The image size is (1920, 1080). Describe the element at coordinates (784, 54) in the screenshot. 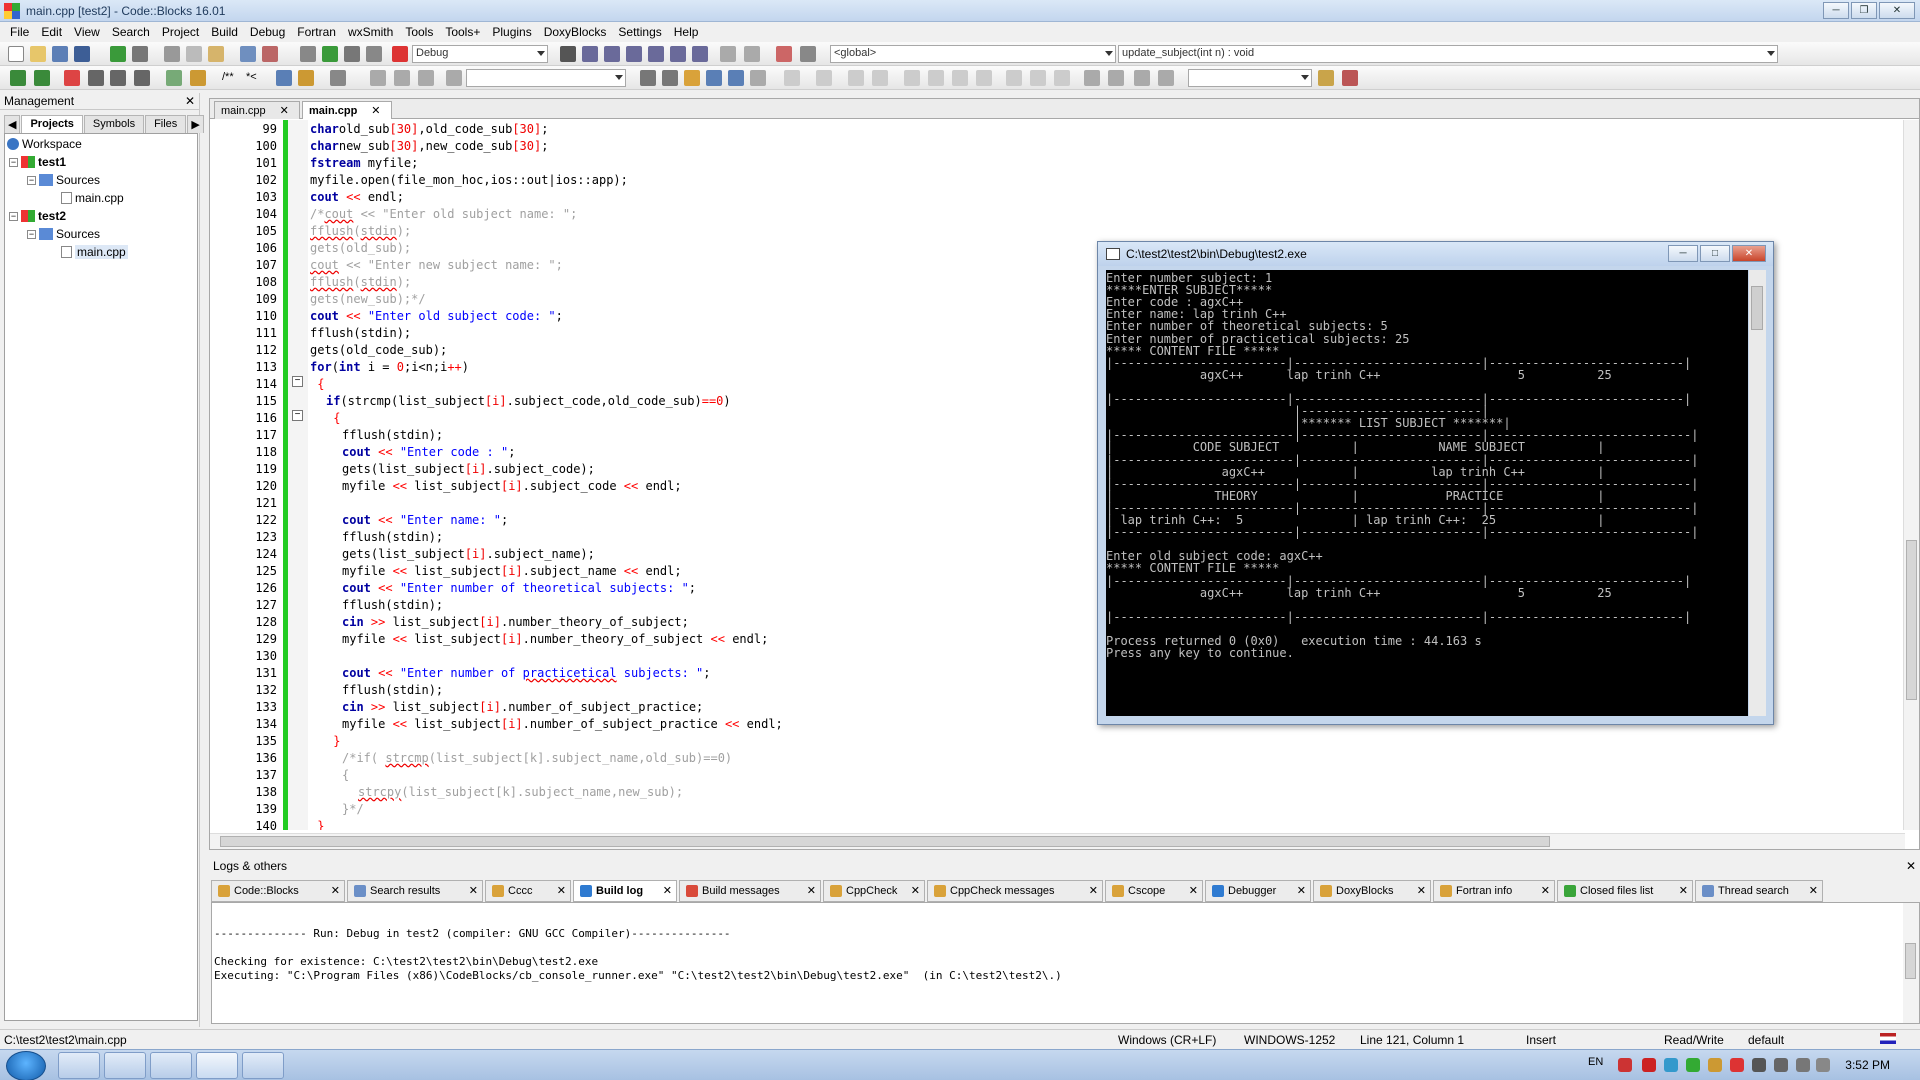

I see `debug-windows-icon` at that location.